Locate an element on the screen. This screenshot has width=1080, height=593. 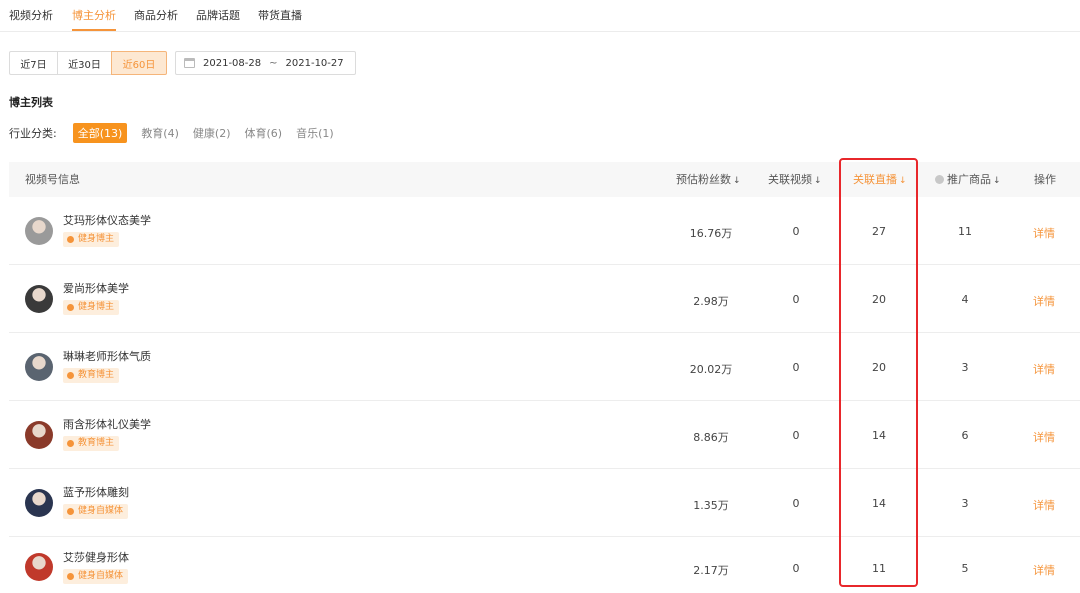
active-tab-underline is located at coordinates (94, 30).